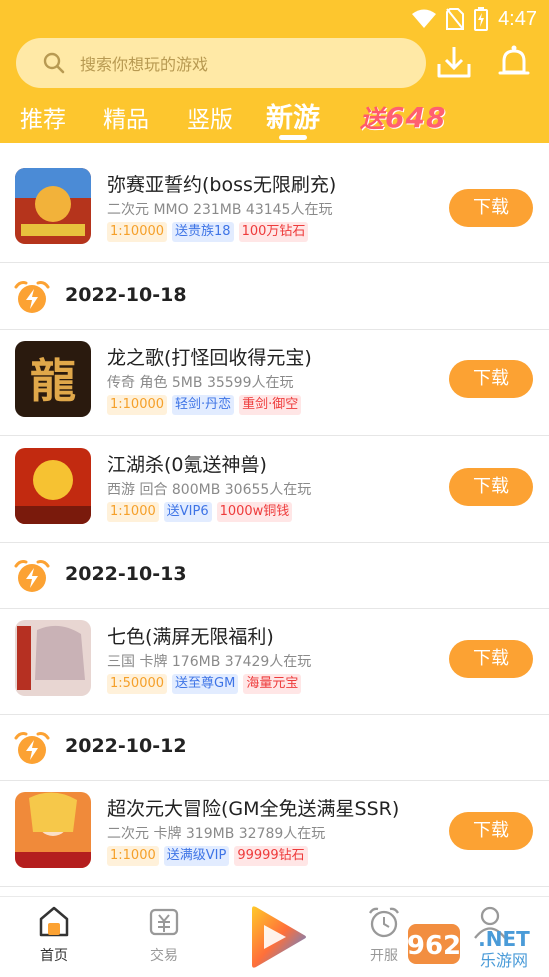 The image size is (549, 977). What do you see at coordinates (469, 947) in the screenshot?
I see `watermark-logo: 962 .NET 乐游网` at bounding box center [469, 947].